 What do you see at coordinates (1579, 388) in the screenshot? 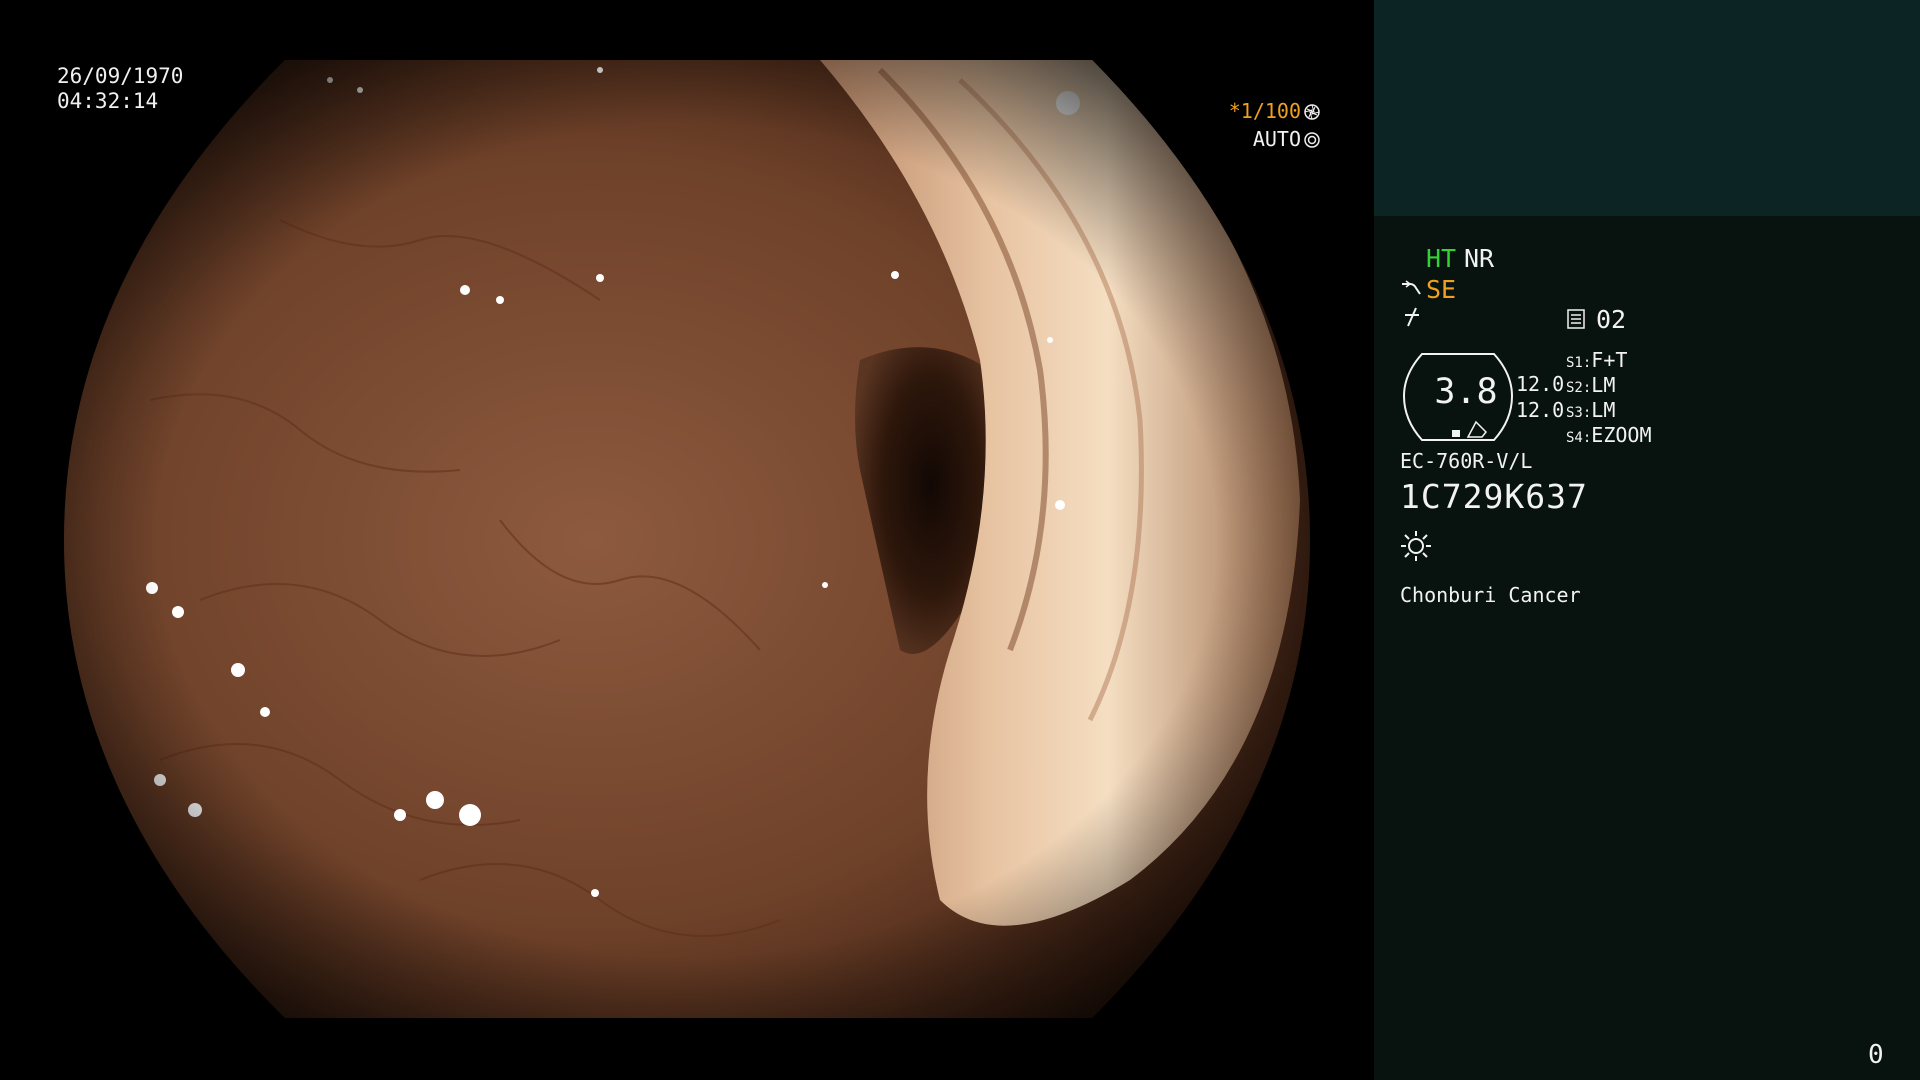
I see `switch-key: S2:` at bounding box center [1579, 388].